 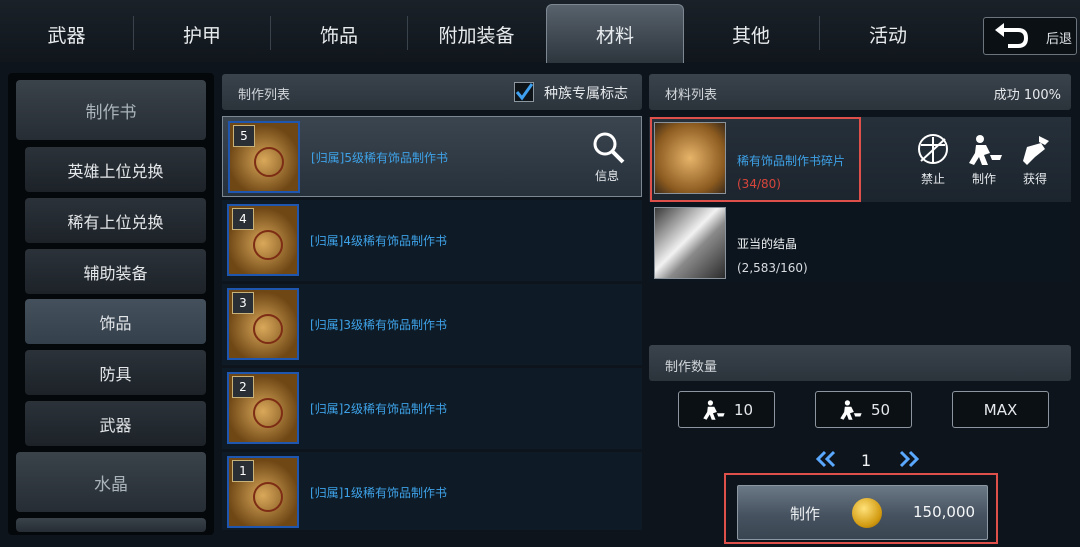 I want to click on craft-item-row: 1 [归属]1级稀有饰品制作书, so click(x=432, y=491).